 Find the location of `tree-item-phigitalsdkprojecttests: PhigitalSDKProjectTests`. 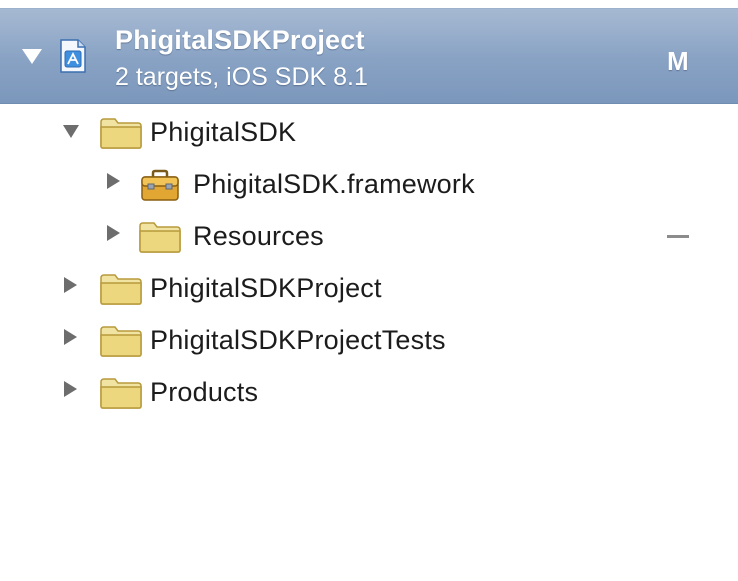

tree-item-phigitalsdkprojecttests: PhigitalSDKProjectTests is located at coordinates (369, 341).